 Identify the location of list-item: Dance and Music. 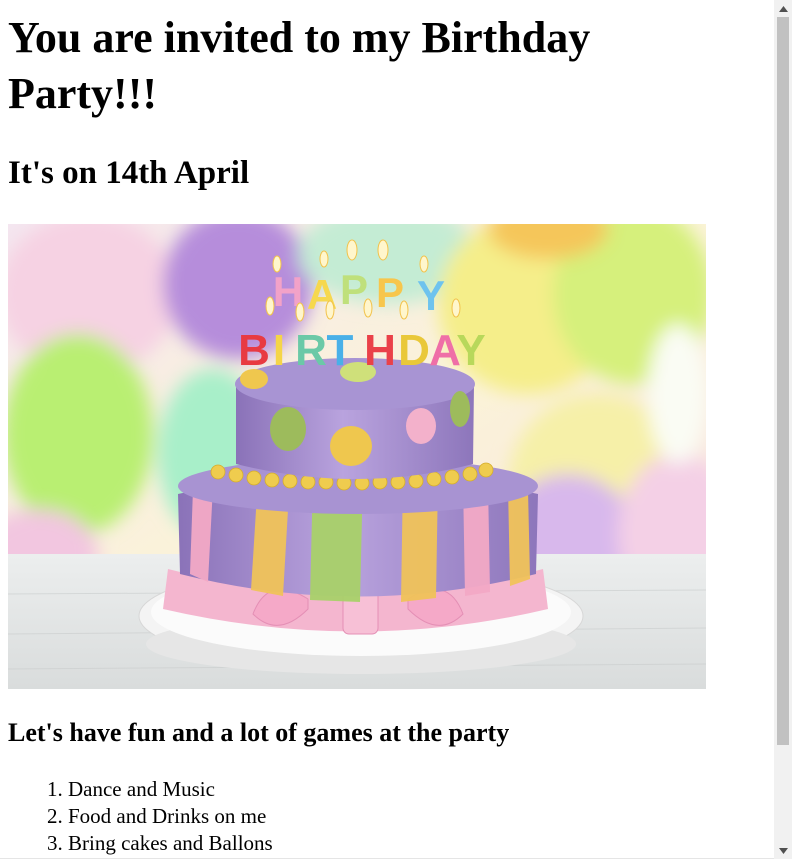
(170, 789).